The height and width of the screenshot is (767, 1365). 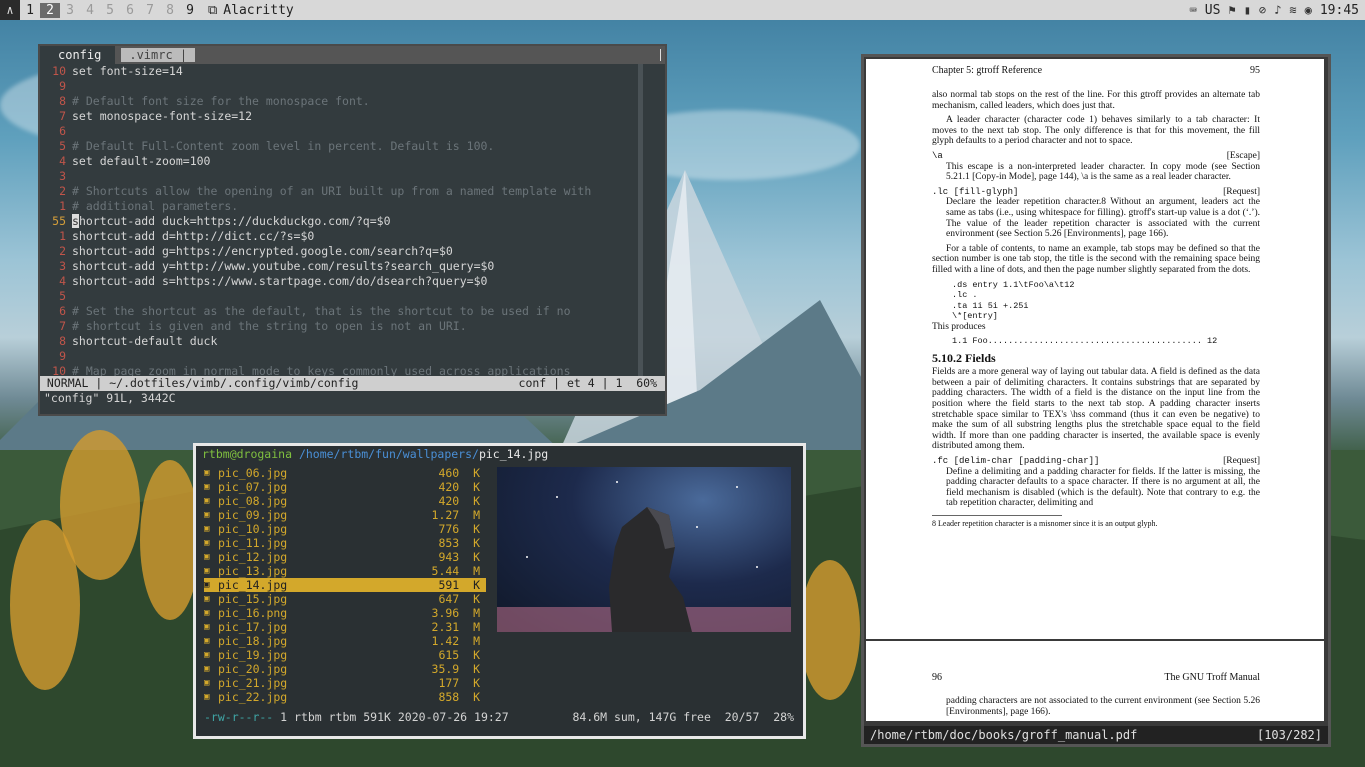 What do you see at coordinates (345, 557) in the screenshot?
I see `file-row: ▣ pic_12.jpg 943 K` at bounding box center [345, 557].